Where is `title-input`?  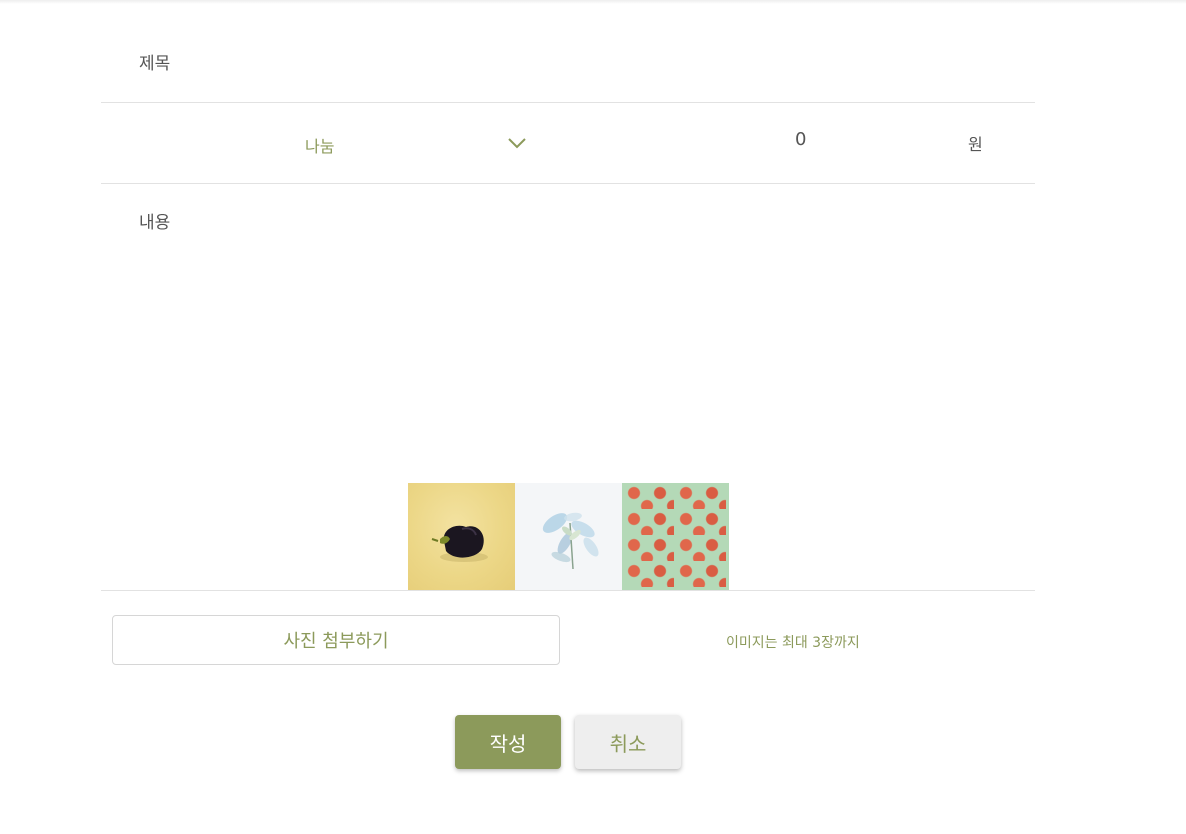 title-input is located at coordinates (569, 64).